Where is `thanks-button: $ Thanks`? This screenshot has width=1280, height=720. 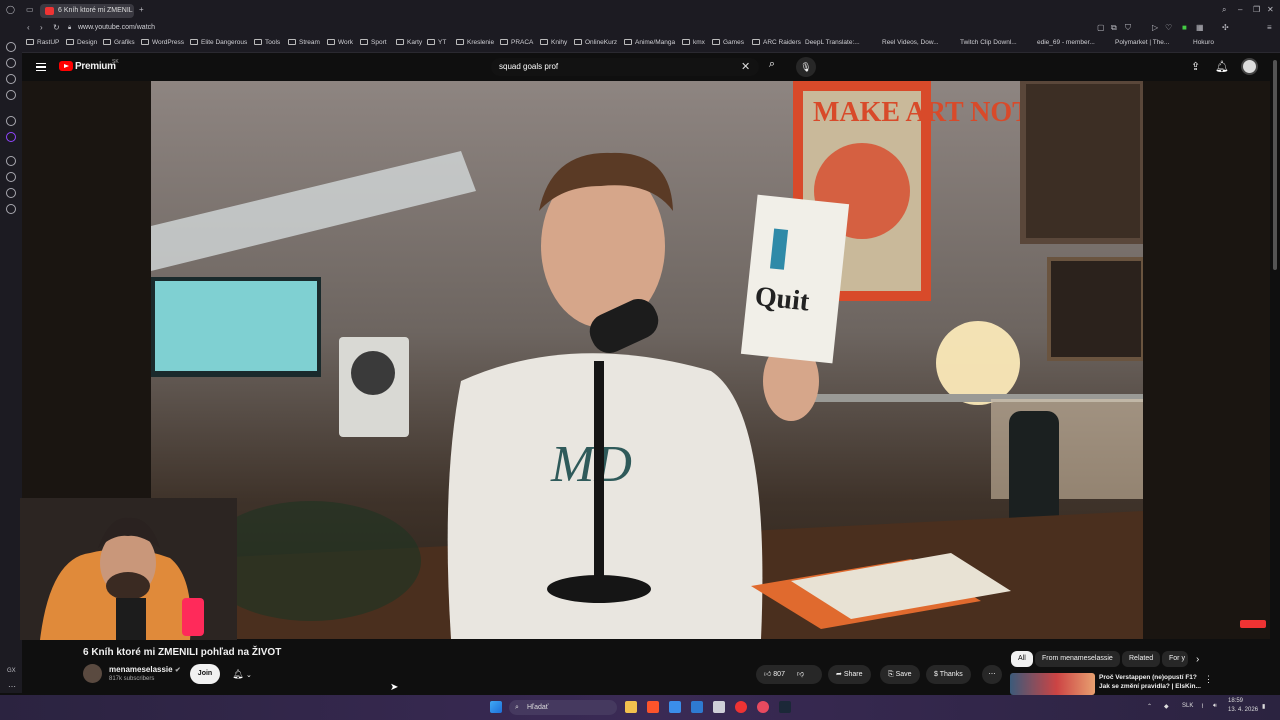
thanks-button: $ Thanks is located at coordinates (948, 674).